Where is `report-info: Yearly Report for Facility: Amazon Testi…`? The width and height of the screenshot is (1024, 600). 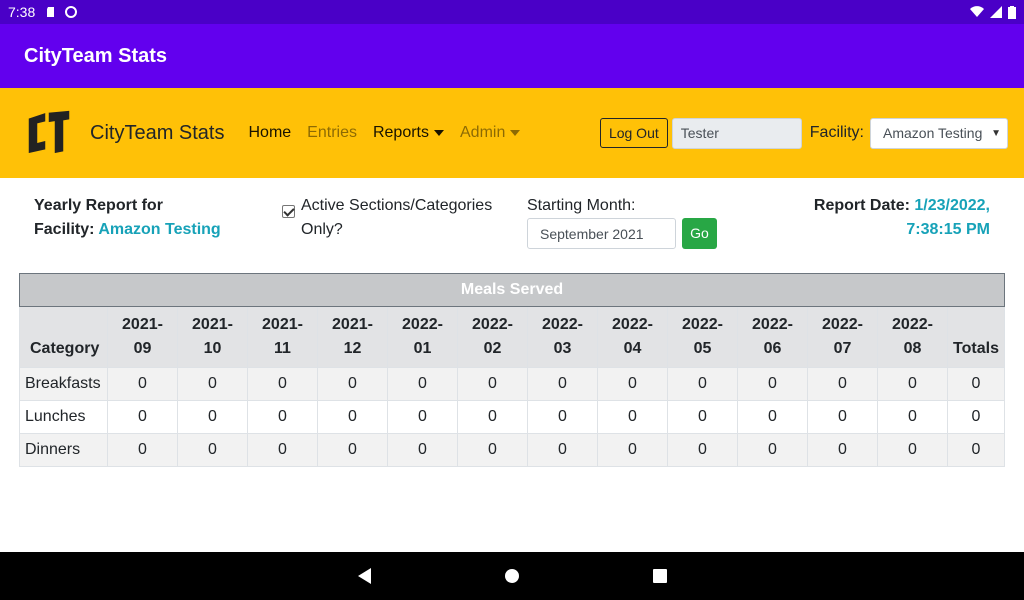 report-info: Yearly Report for Facility: Amazon Testi… is located at coordinates (512, 229).